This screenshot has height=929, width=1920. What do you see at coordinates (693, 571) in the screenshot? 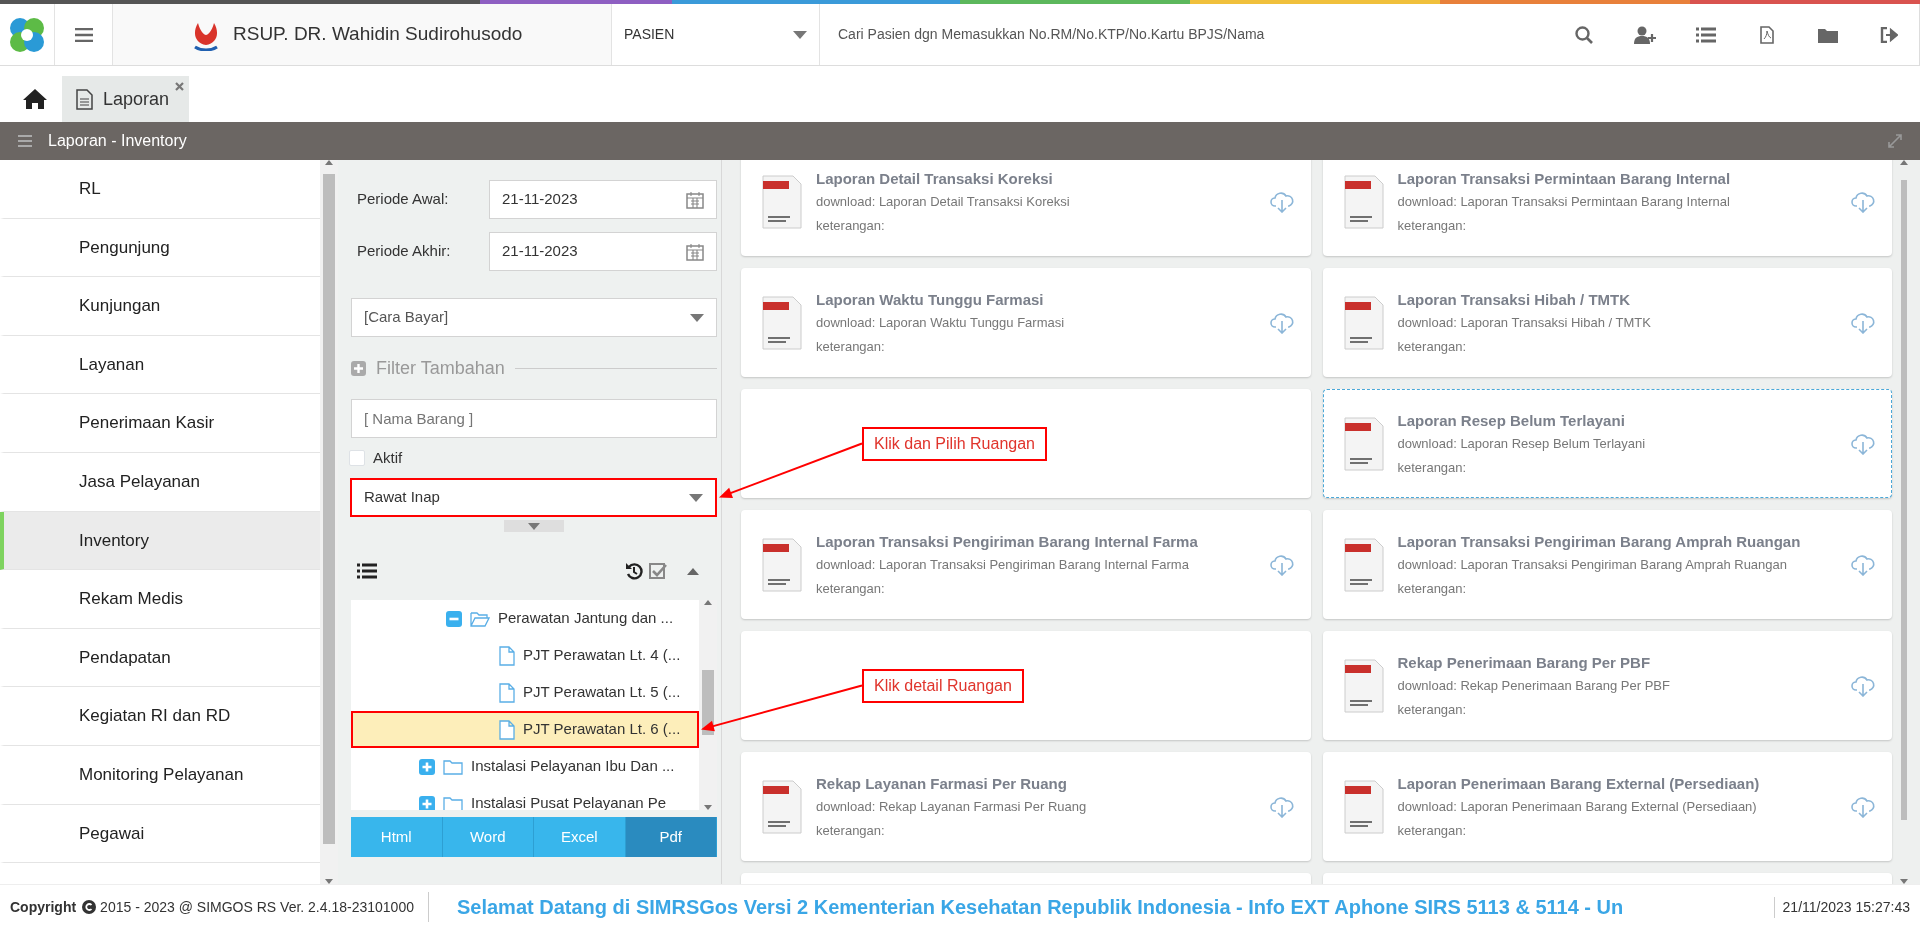
I see `collapse-up-icon` at bounding box center [693, 571].